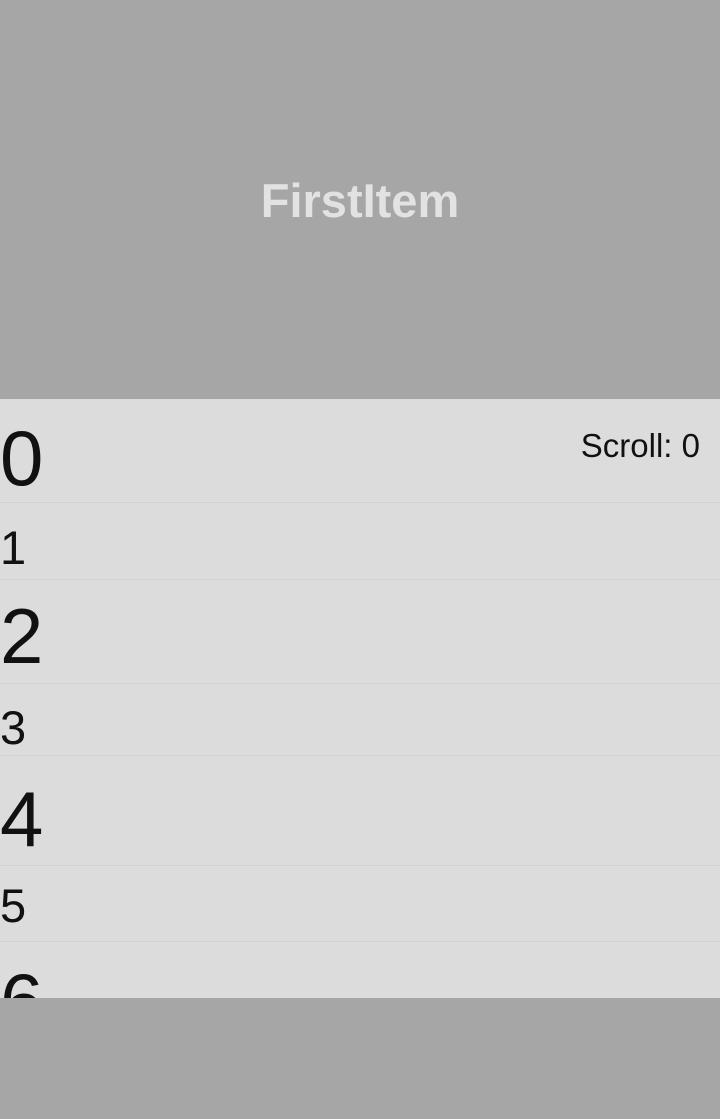  Describe the element at coordinates (360, 541) in the screenshot. I see `list-item-1: 1` at that location.